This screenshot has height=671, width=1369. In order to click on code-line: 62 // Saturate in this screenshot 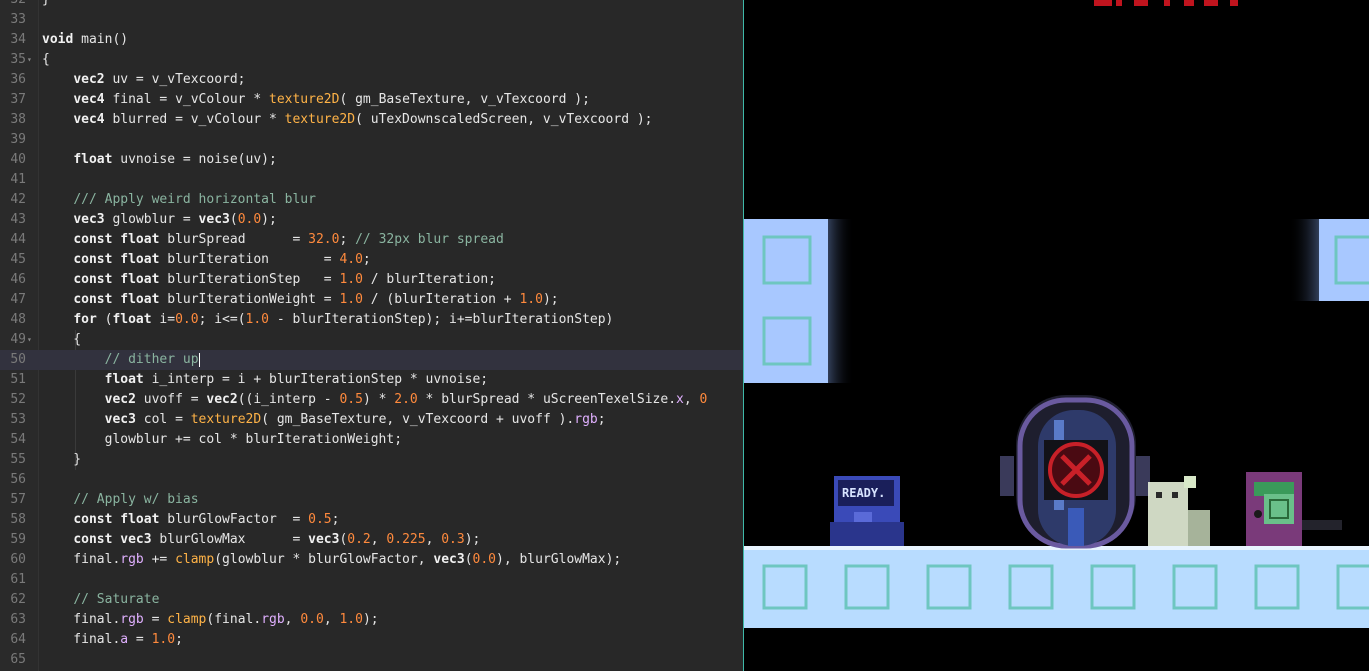, I will do `click(371, 600)`.